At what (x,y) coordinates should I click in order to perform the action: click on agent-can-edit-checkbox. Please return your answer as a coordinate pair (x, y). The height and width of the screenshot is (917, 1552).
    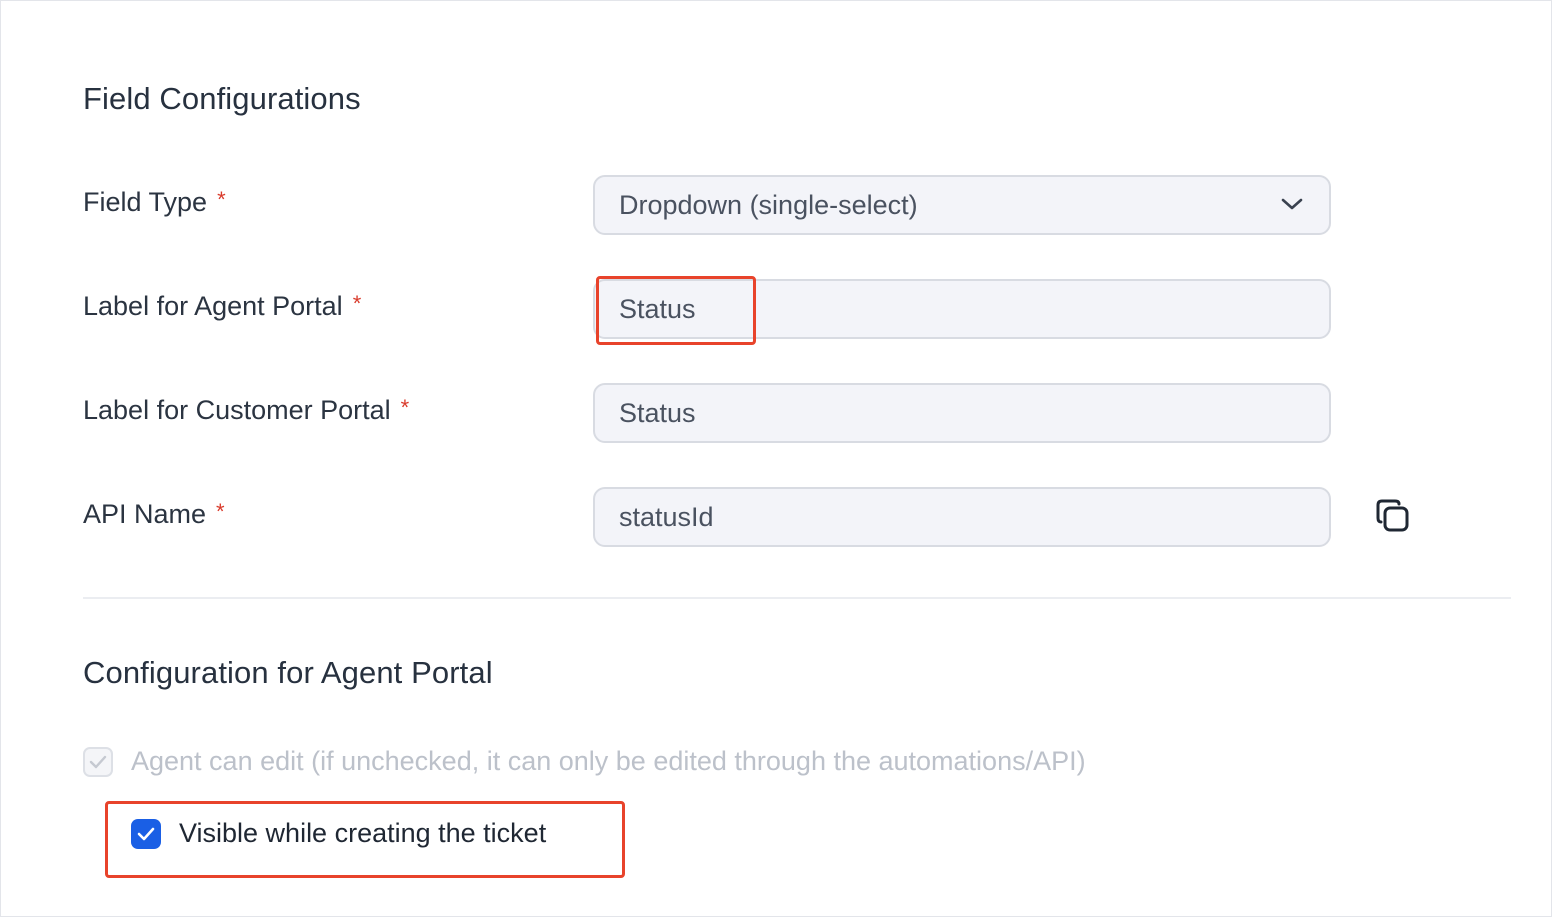
    Looking at the image, I should click on (98, 761).